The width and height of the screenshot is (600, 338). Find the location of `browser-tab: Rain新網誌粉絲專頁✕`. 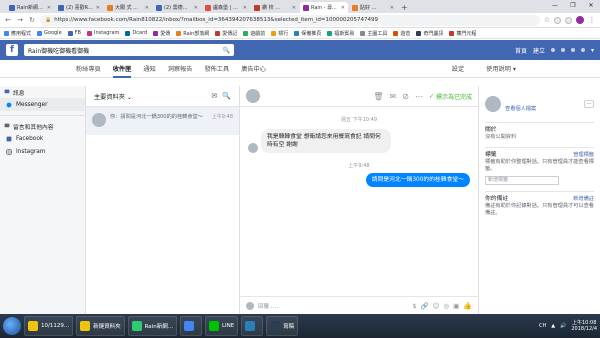

browser-tab: Rain新網誌粉絲專頁✕ is located at coordinates (30, 7).